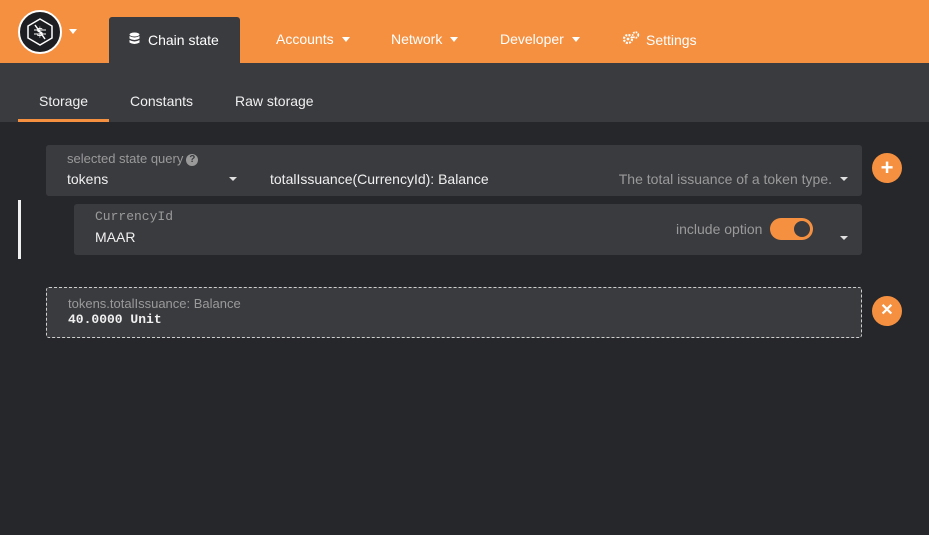  Describe the element at coordinates (19, 229) in the screenshot. I see `param-indicator-bar` at that location.